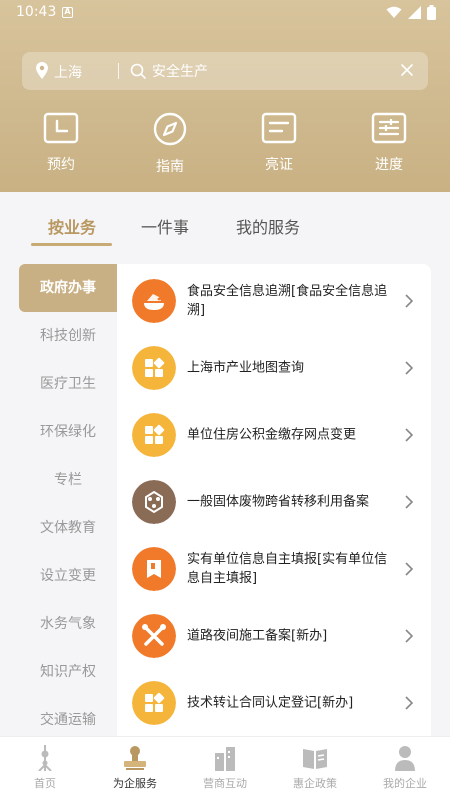 The height and width of the screenshot is (800, 450). I want to click on nav-my-enterprise: 我的企业, so click(405, 768).